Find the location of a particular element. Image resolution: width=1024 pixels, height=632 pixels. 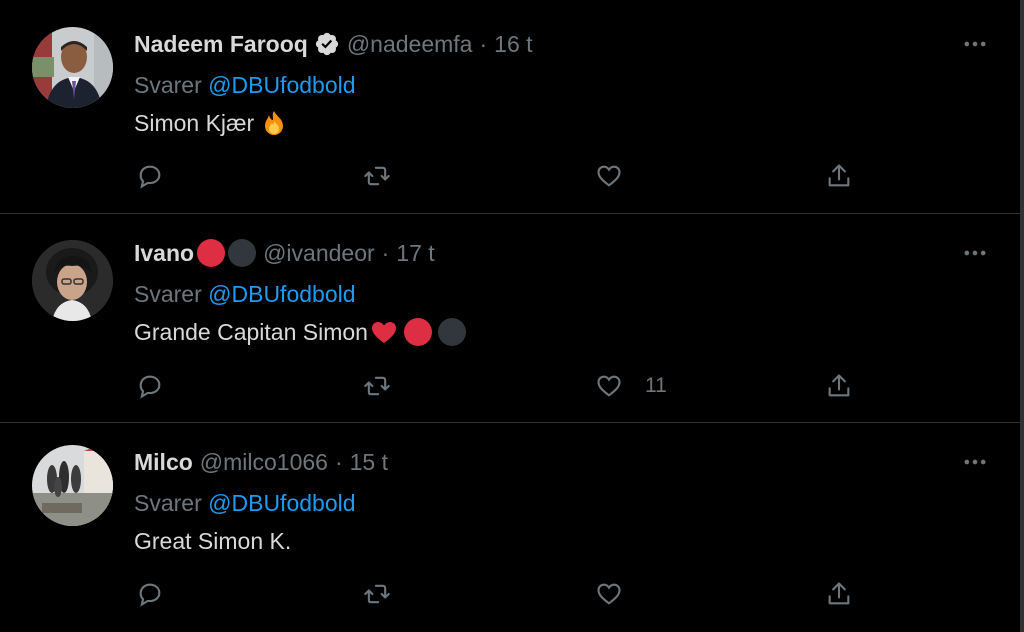

display-name: Milco is located at coordinates (163, 462).